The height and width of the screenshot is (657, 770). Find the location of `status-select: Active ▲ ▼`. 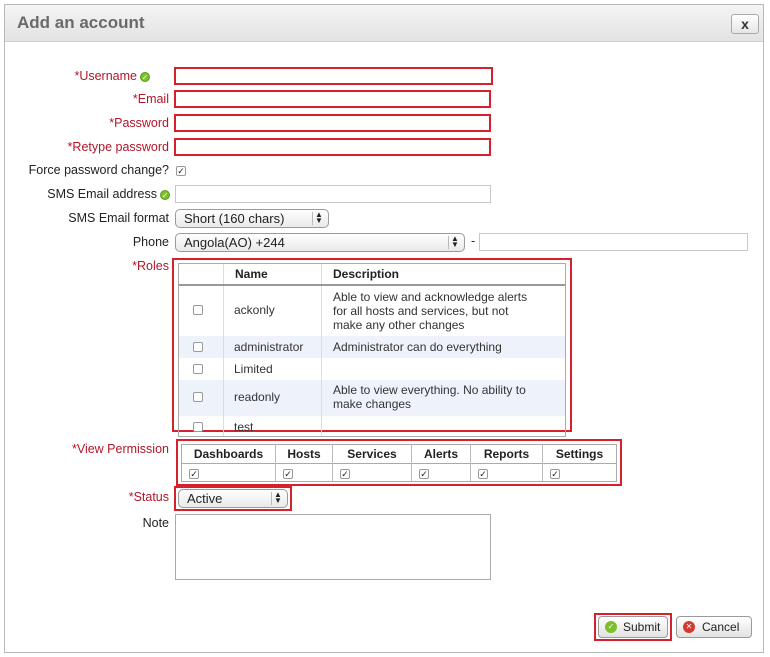

status-select: Active ▲ ▼ is located at coordinates (233, 498).